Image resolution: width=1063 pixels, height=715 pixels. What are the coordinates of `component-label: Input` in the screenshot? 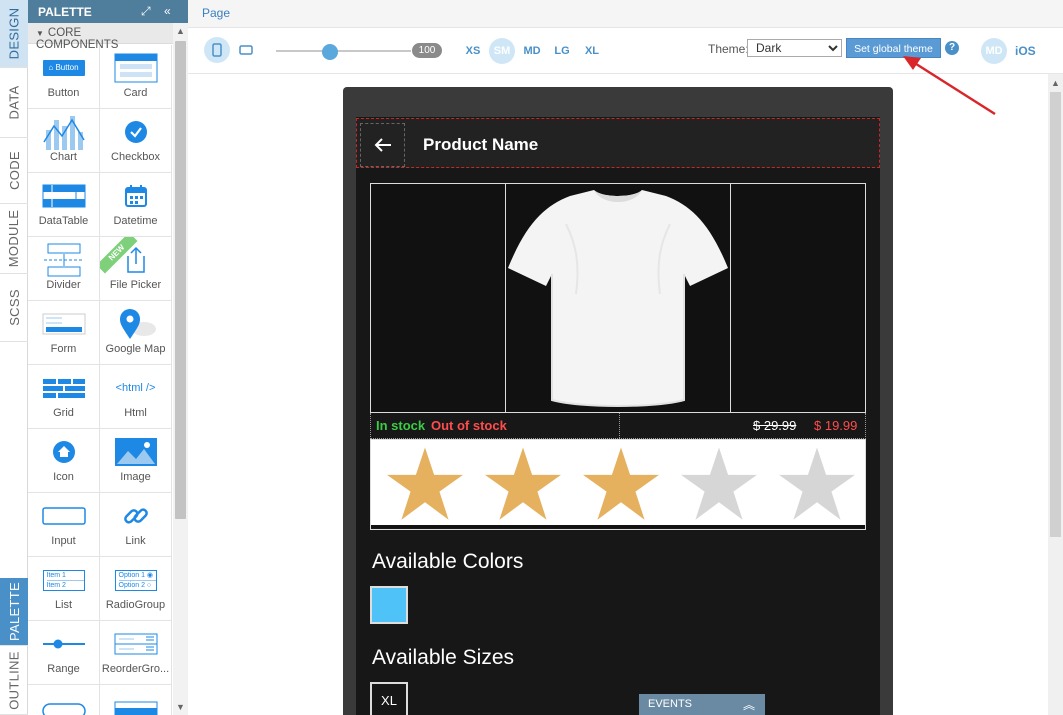 It's located at (63, 541).